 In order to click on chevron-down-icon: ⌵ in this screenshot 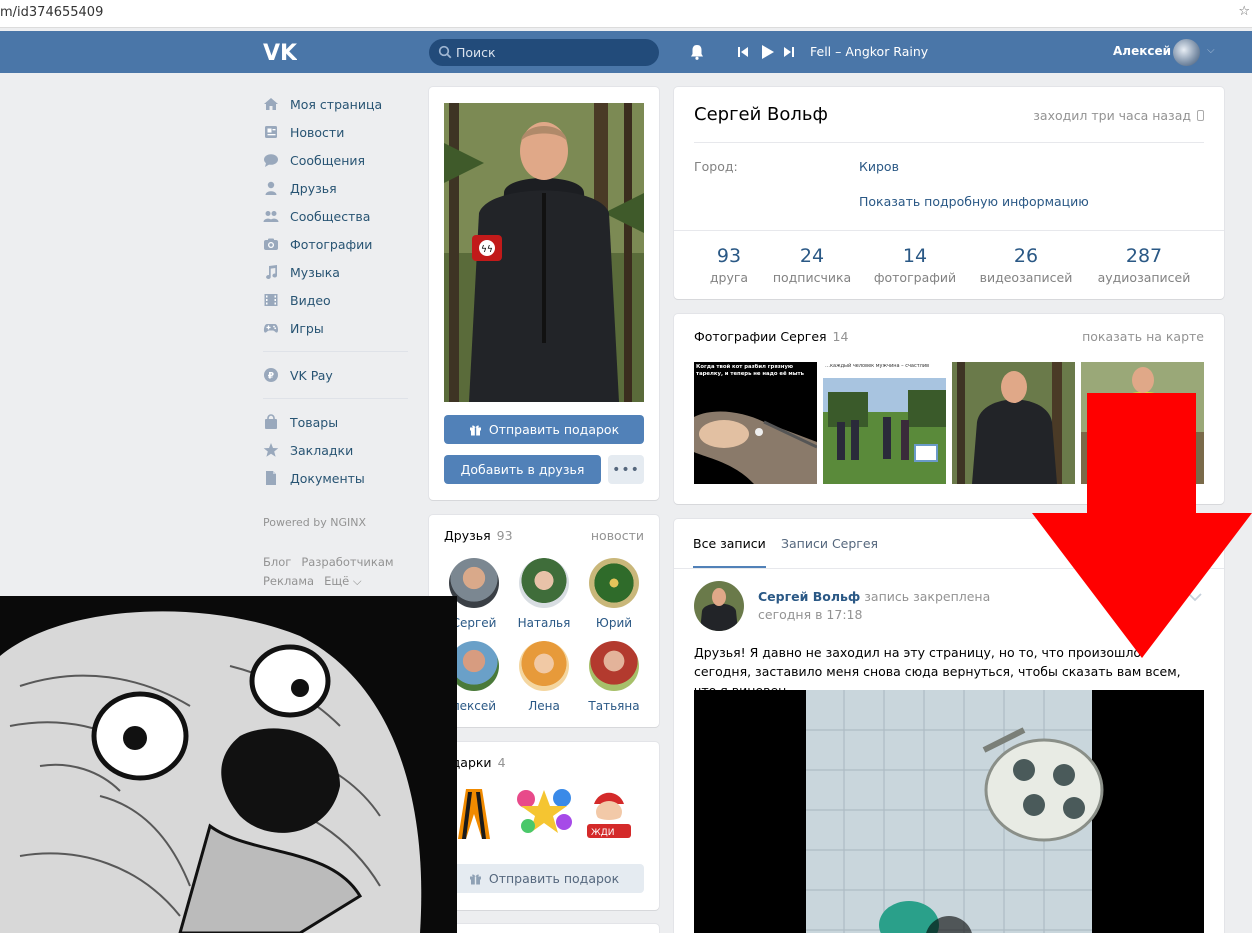, I will do `click(1211, 50)`.